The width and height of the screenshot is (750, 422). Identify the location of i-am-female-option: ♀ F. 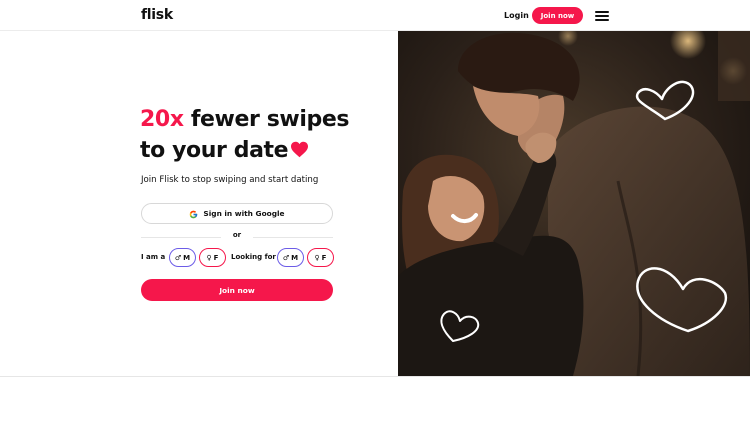
(212, 257).